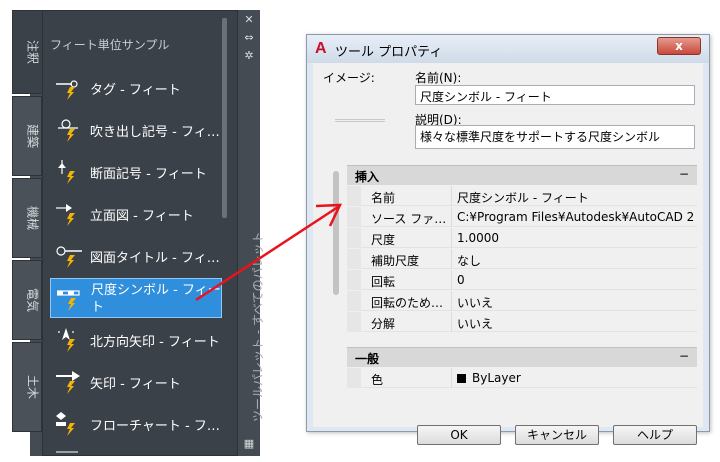  I want to click on tab-annotation: 注釈, so click(27, 52).